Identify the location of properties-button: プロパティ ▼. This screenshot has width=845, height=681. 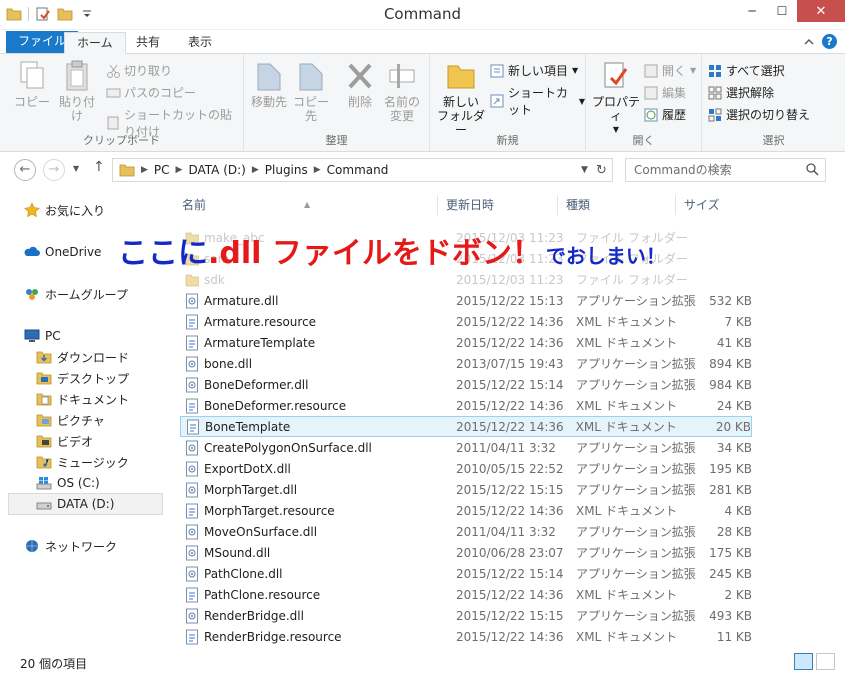
(616, 98).